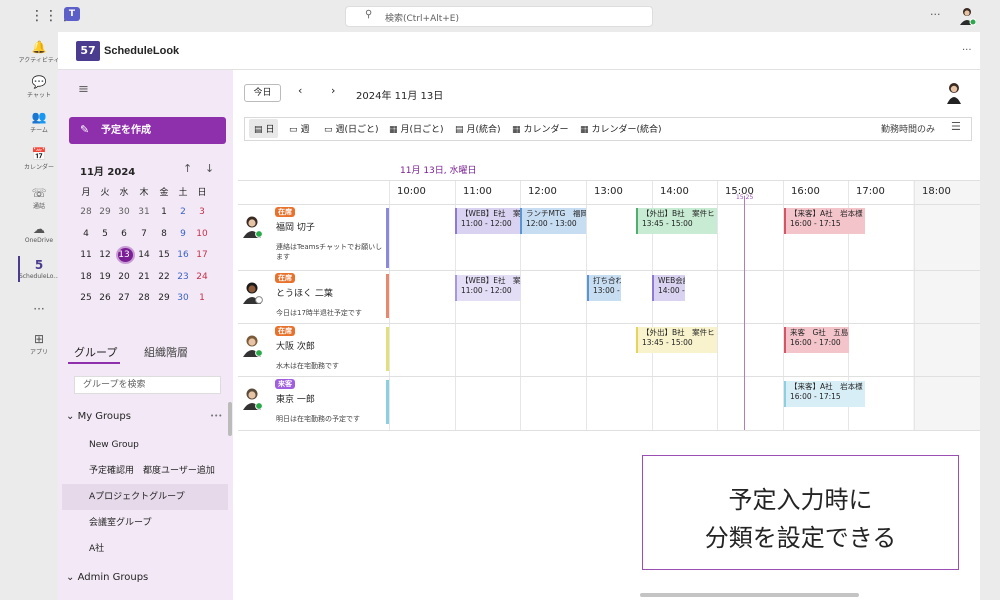 Image resolution: width=1000 pixels, height=600 pixels. What do you see at coordinates (145, 497) in the screenshot?
I see `group-item: Aプロジェクトグループ` at bounding box center [145, 497].